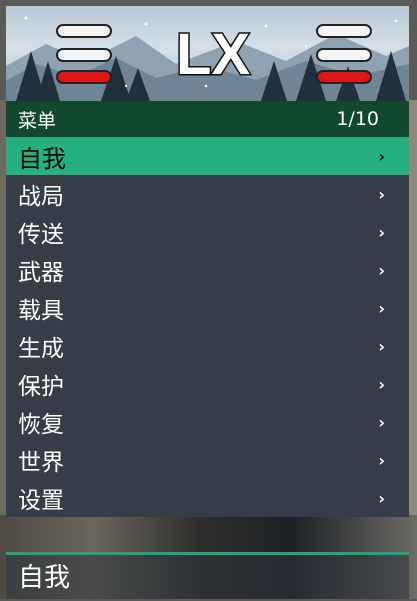 The image size is (417, 601). Describe the element at coordinates (207, 346) in the screenshot. I see `menu-item-spawn: 生成 ›` at that location.